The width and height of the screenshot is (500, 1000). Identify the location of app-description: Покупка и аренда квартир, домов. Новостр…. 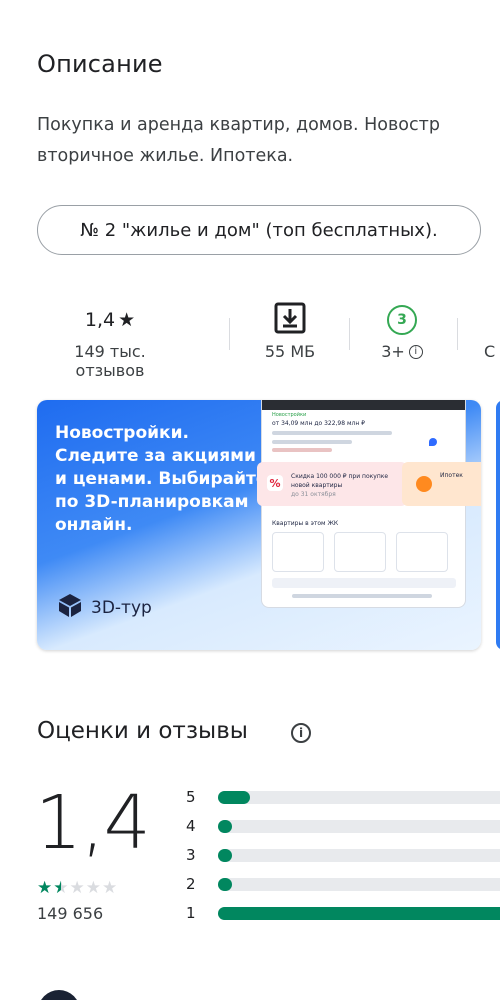
(268, 141).